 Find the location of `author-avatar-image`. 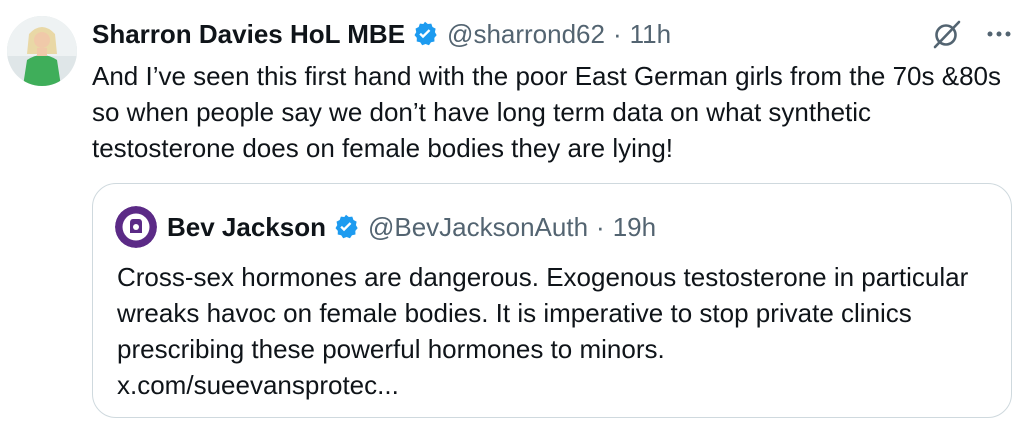

author-avatar-image is located at coordinates (42, 51).